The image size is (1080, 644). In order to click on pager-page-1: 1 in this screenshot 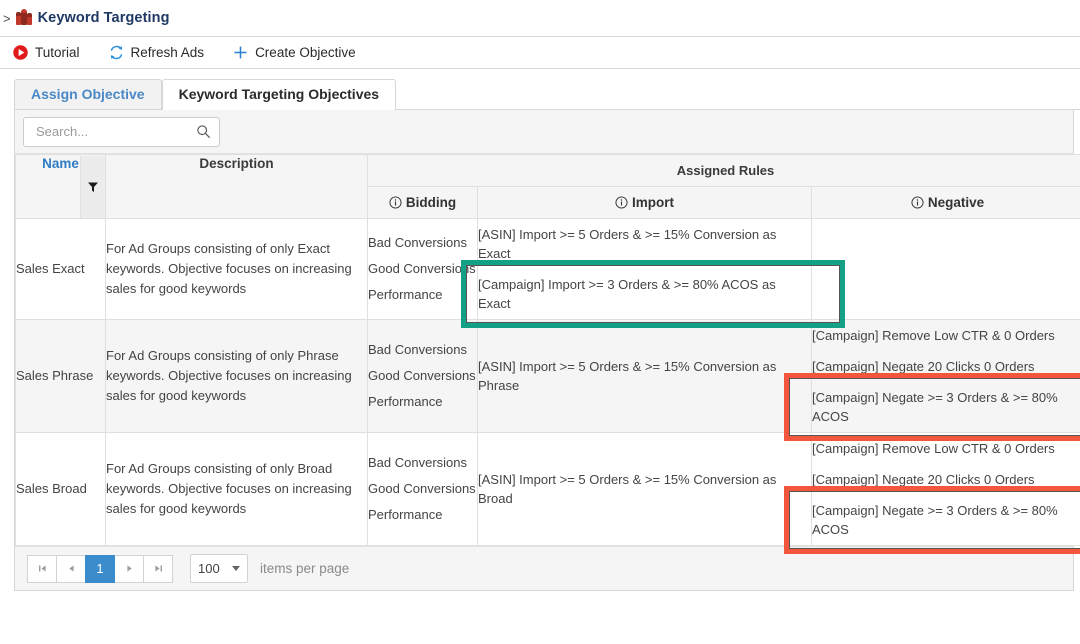, I will do `click(100, 568)`.